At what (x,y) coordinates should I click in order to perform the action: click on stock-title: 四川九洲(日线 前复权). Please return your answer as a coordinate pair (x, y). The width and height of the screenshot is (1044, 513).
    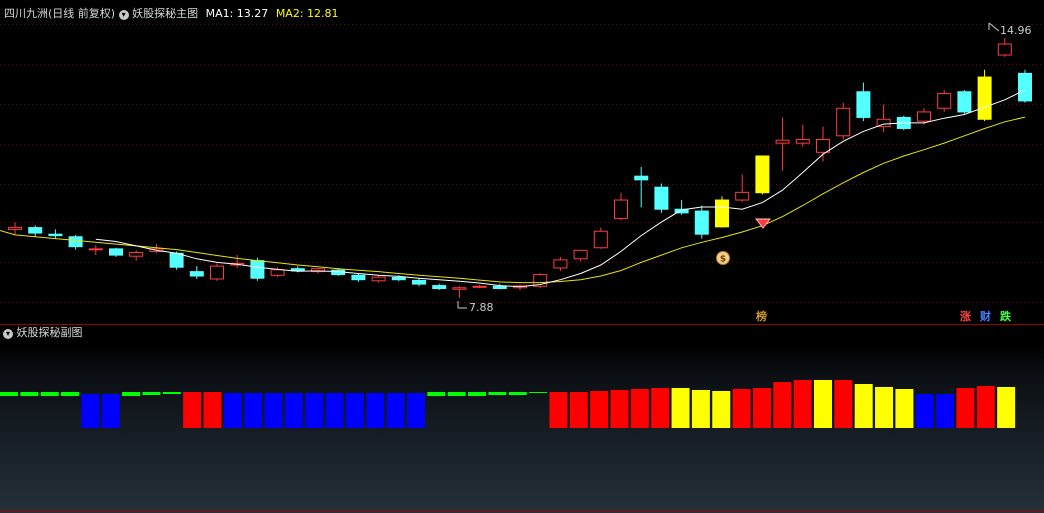
    Looking at the image, I should click on (59, 13).